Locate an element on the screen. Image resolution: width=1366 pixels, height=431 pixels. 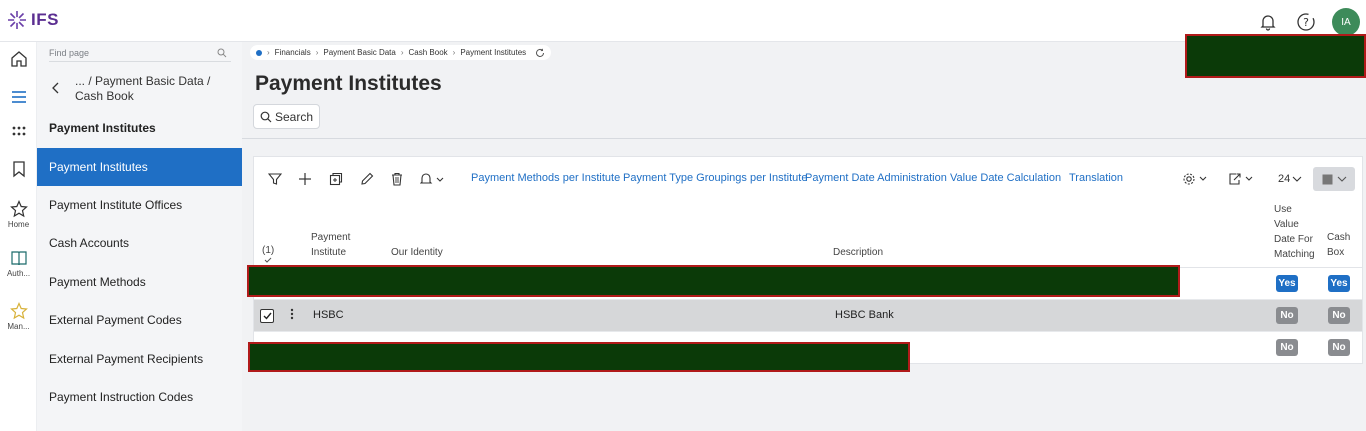
breadcrumb-item-payment-institutes: Payment Institutes is located at coordinates (493, 52).